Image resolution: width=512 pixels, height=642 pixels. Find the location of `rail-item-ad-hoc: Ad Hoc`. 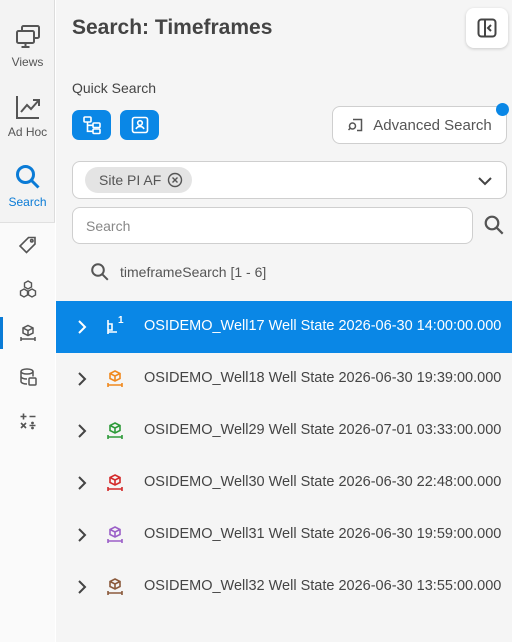

rail-item-ad-hoc: Ad Hoc is located at coordinates (27, 115).